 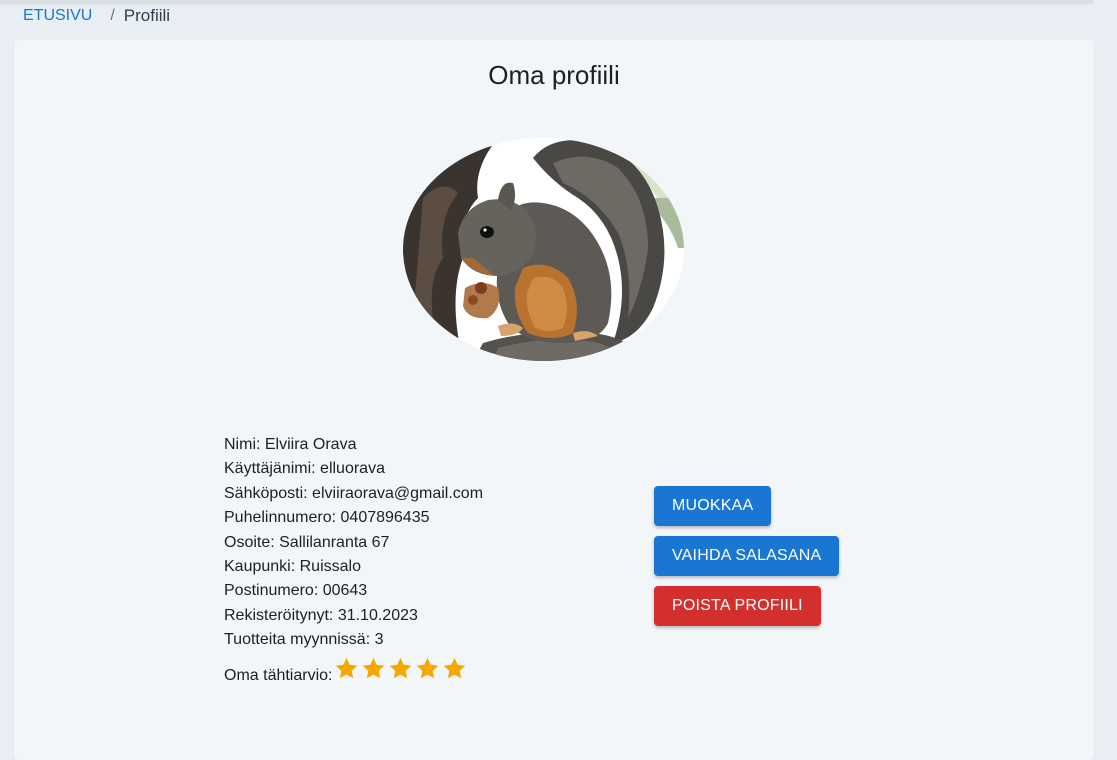 I want to click on squirrel-photo-icon, so click(x=543, y=249).